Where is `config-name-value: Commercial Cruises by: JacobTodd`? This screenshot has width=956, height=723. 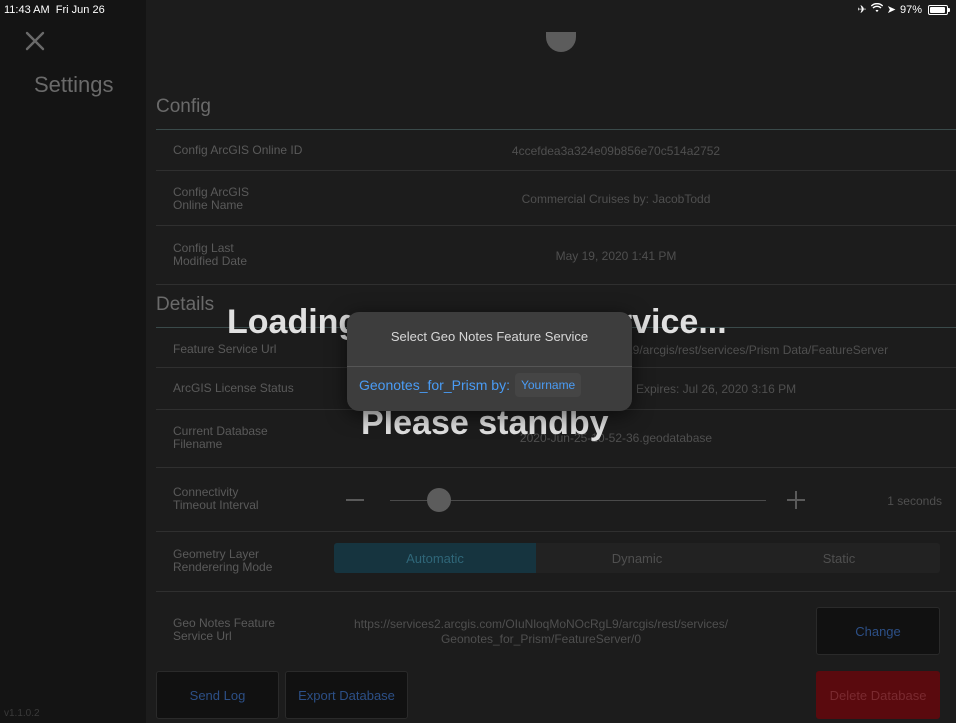 config-name-value: Commercial Cruises by: JacobTodd is located at coordinates (616, 199).